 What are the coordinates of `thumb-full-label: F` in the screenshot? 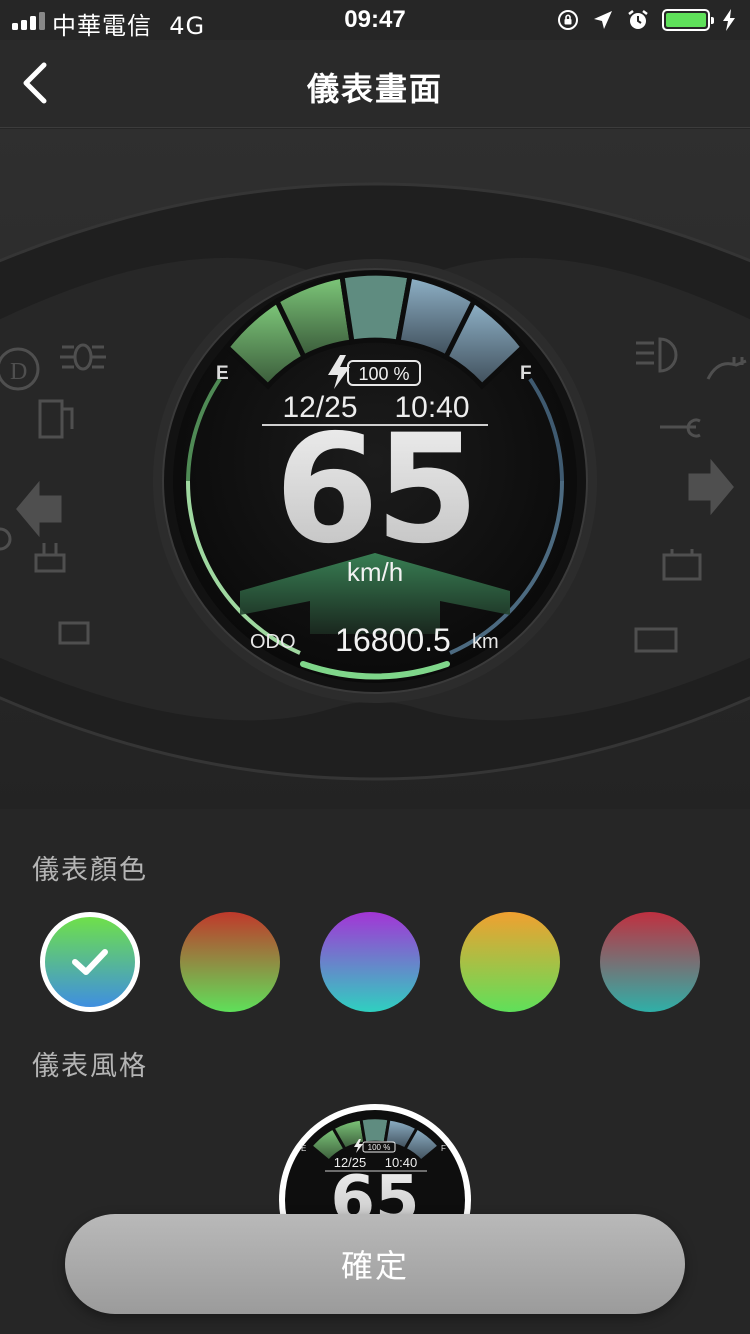 It's located at (443, 1148).